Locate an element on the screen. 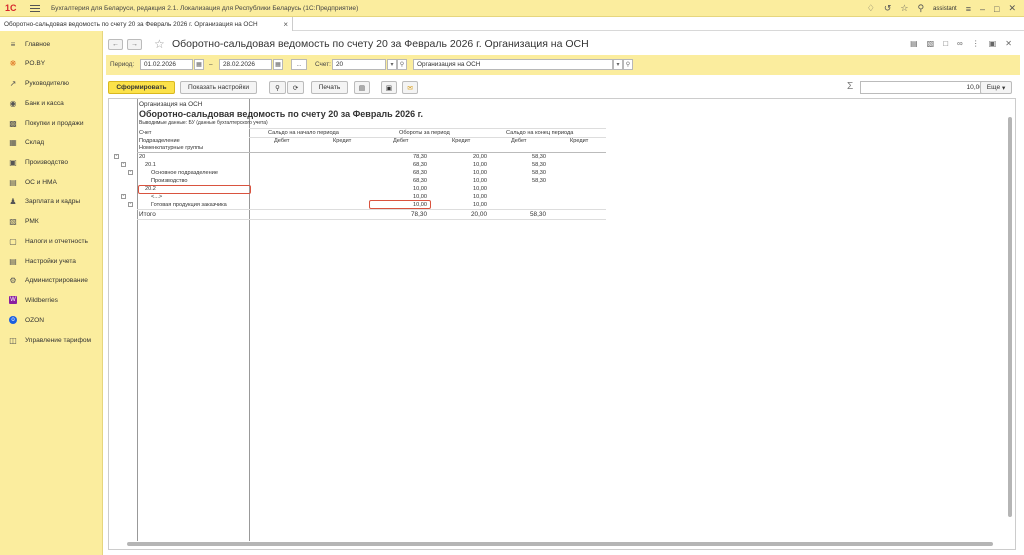 The width and height of the screenshot is (1024, 555). tab-close-icon: × is located at coordinates (285, 24).